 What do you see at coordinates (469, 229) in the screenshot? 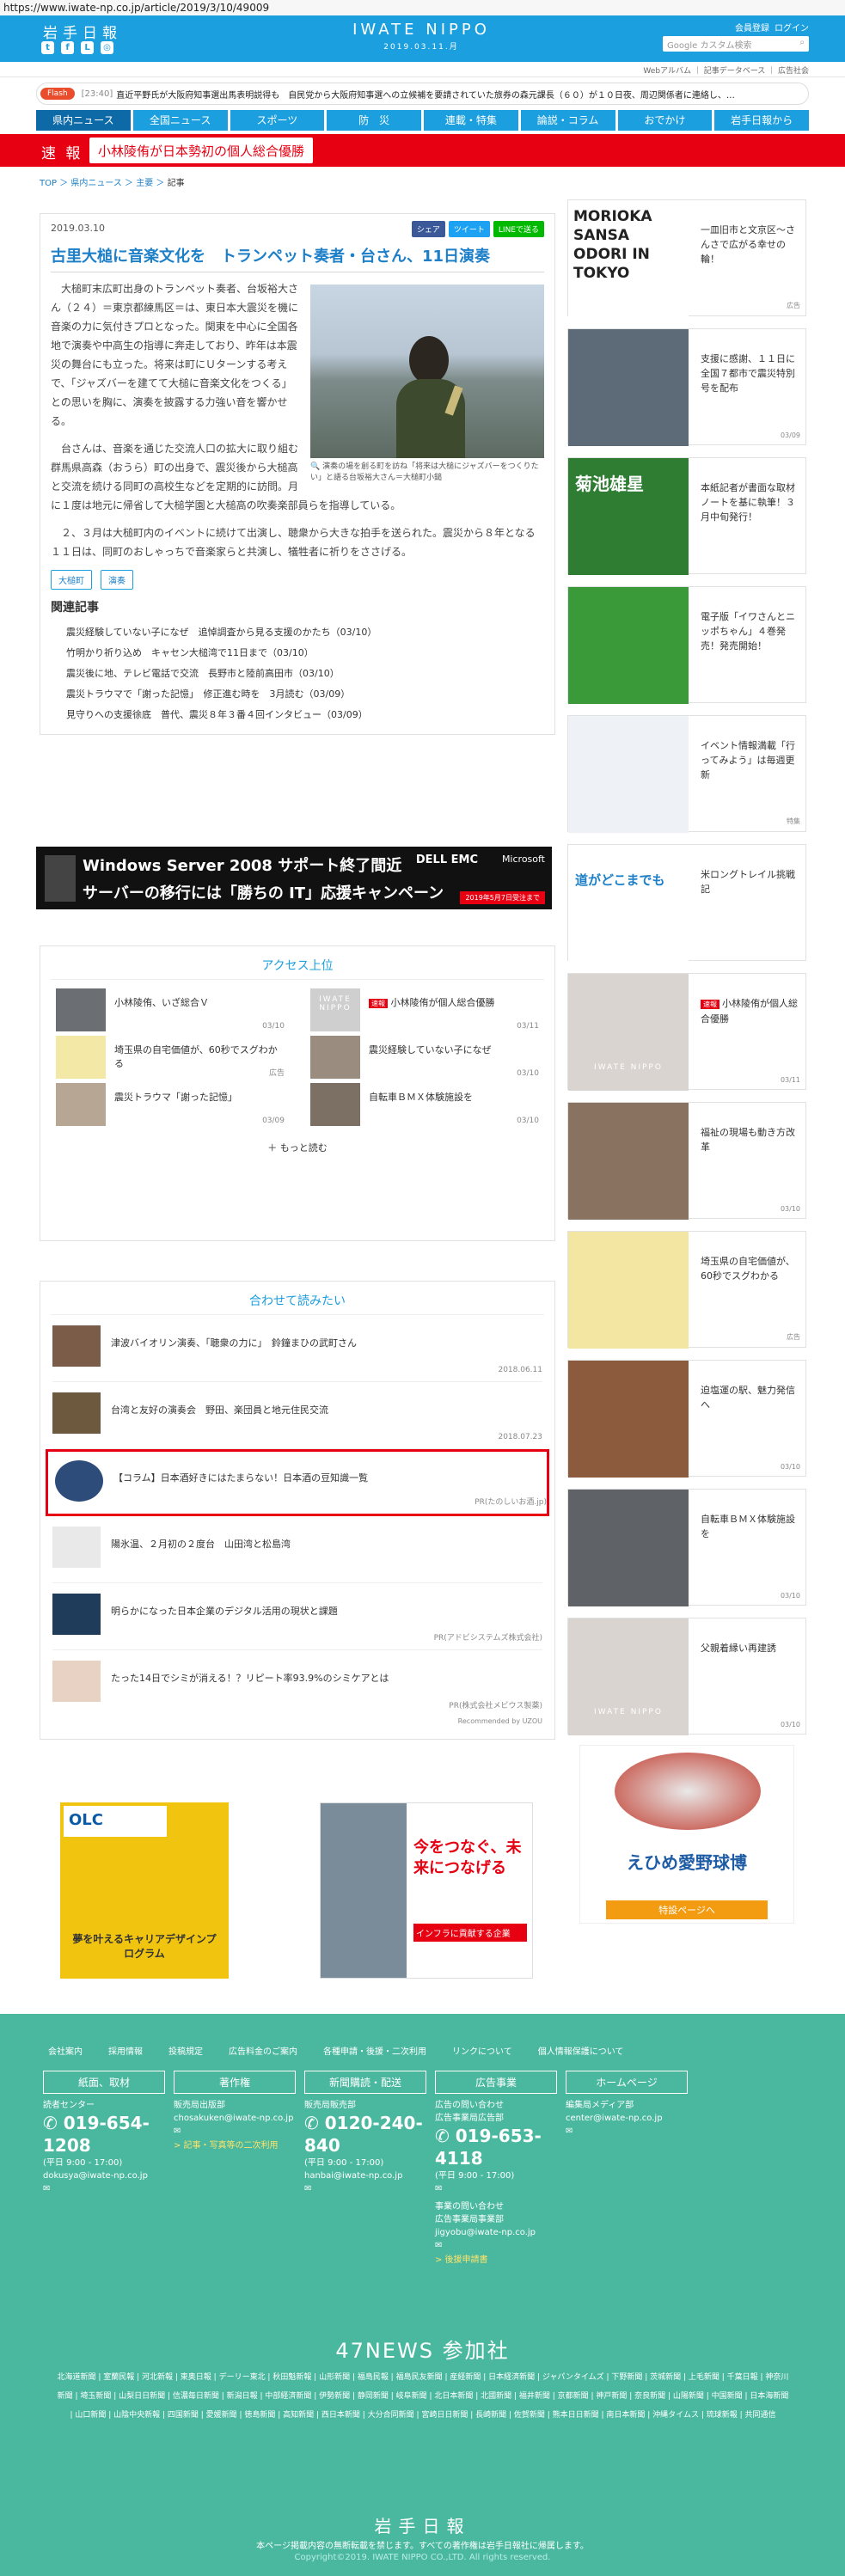
I see `tweet-button: ツイート` at bounding box center [469, 229].